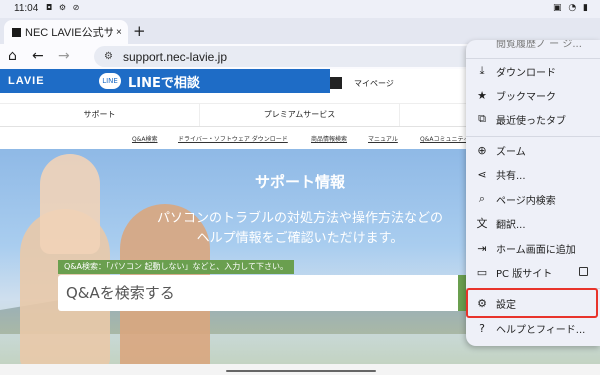  I want to click on status-notification-icons: ◘ ⚙ ⊘, so click(64, 7).